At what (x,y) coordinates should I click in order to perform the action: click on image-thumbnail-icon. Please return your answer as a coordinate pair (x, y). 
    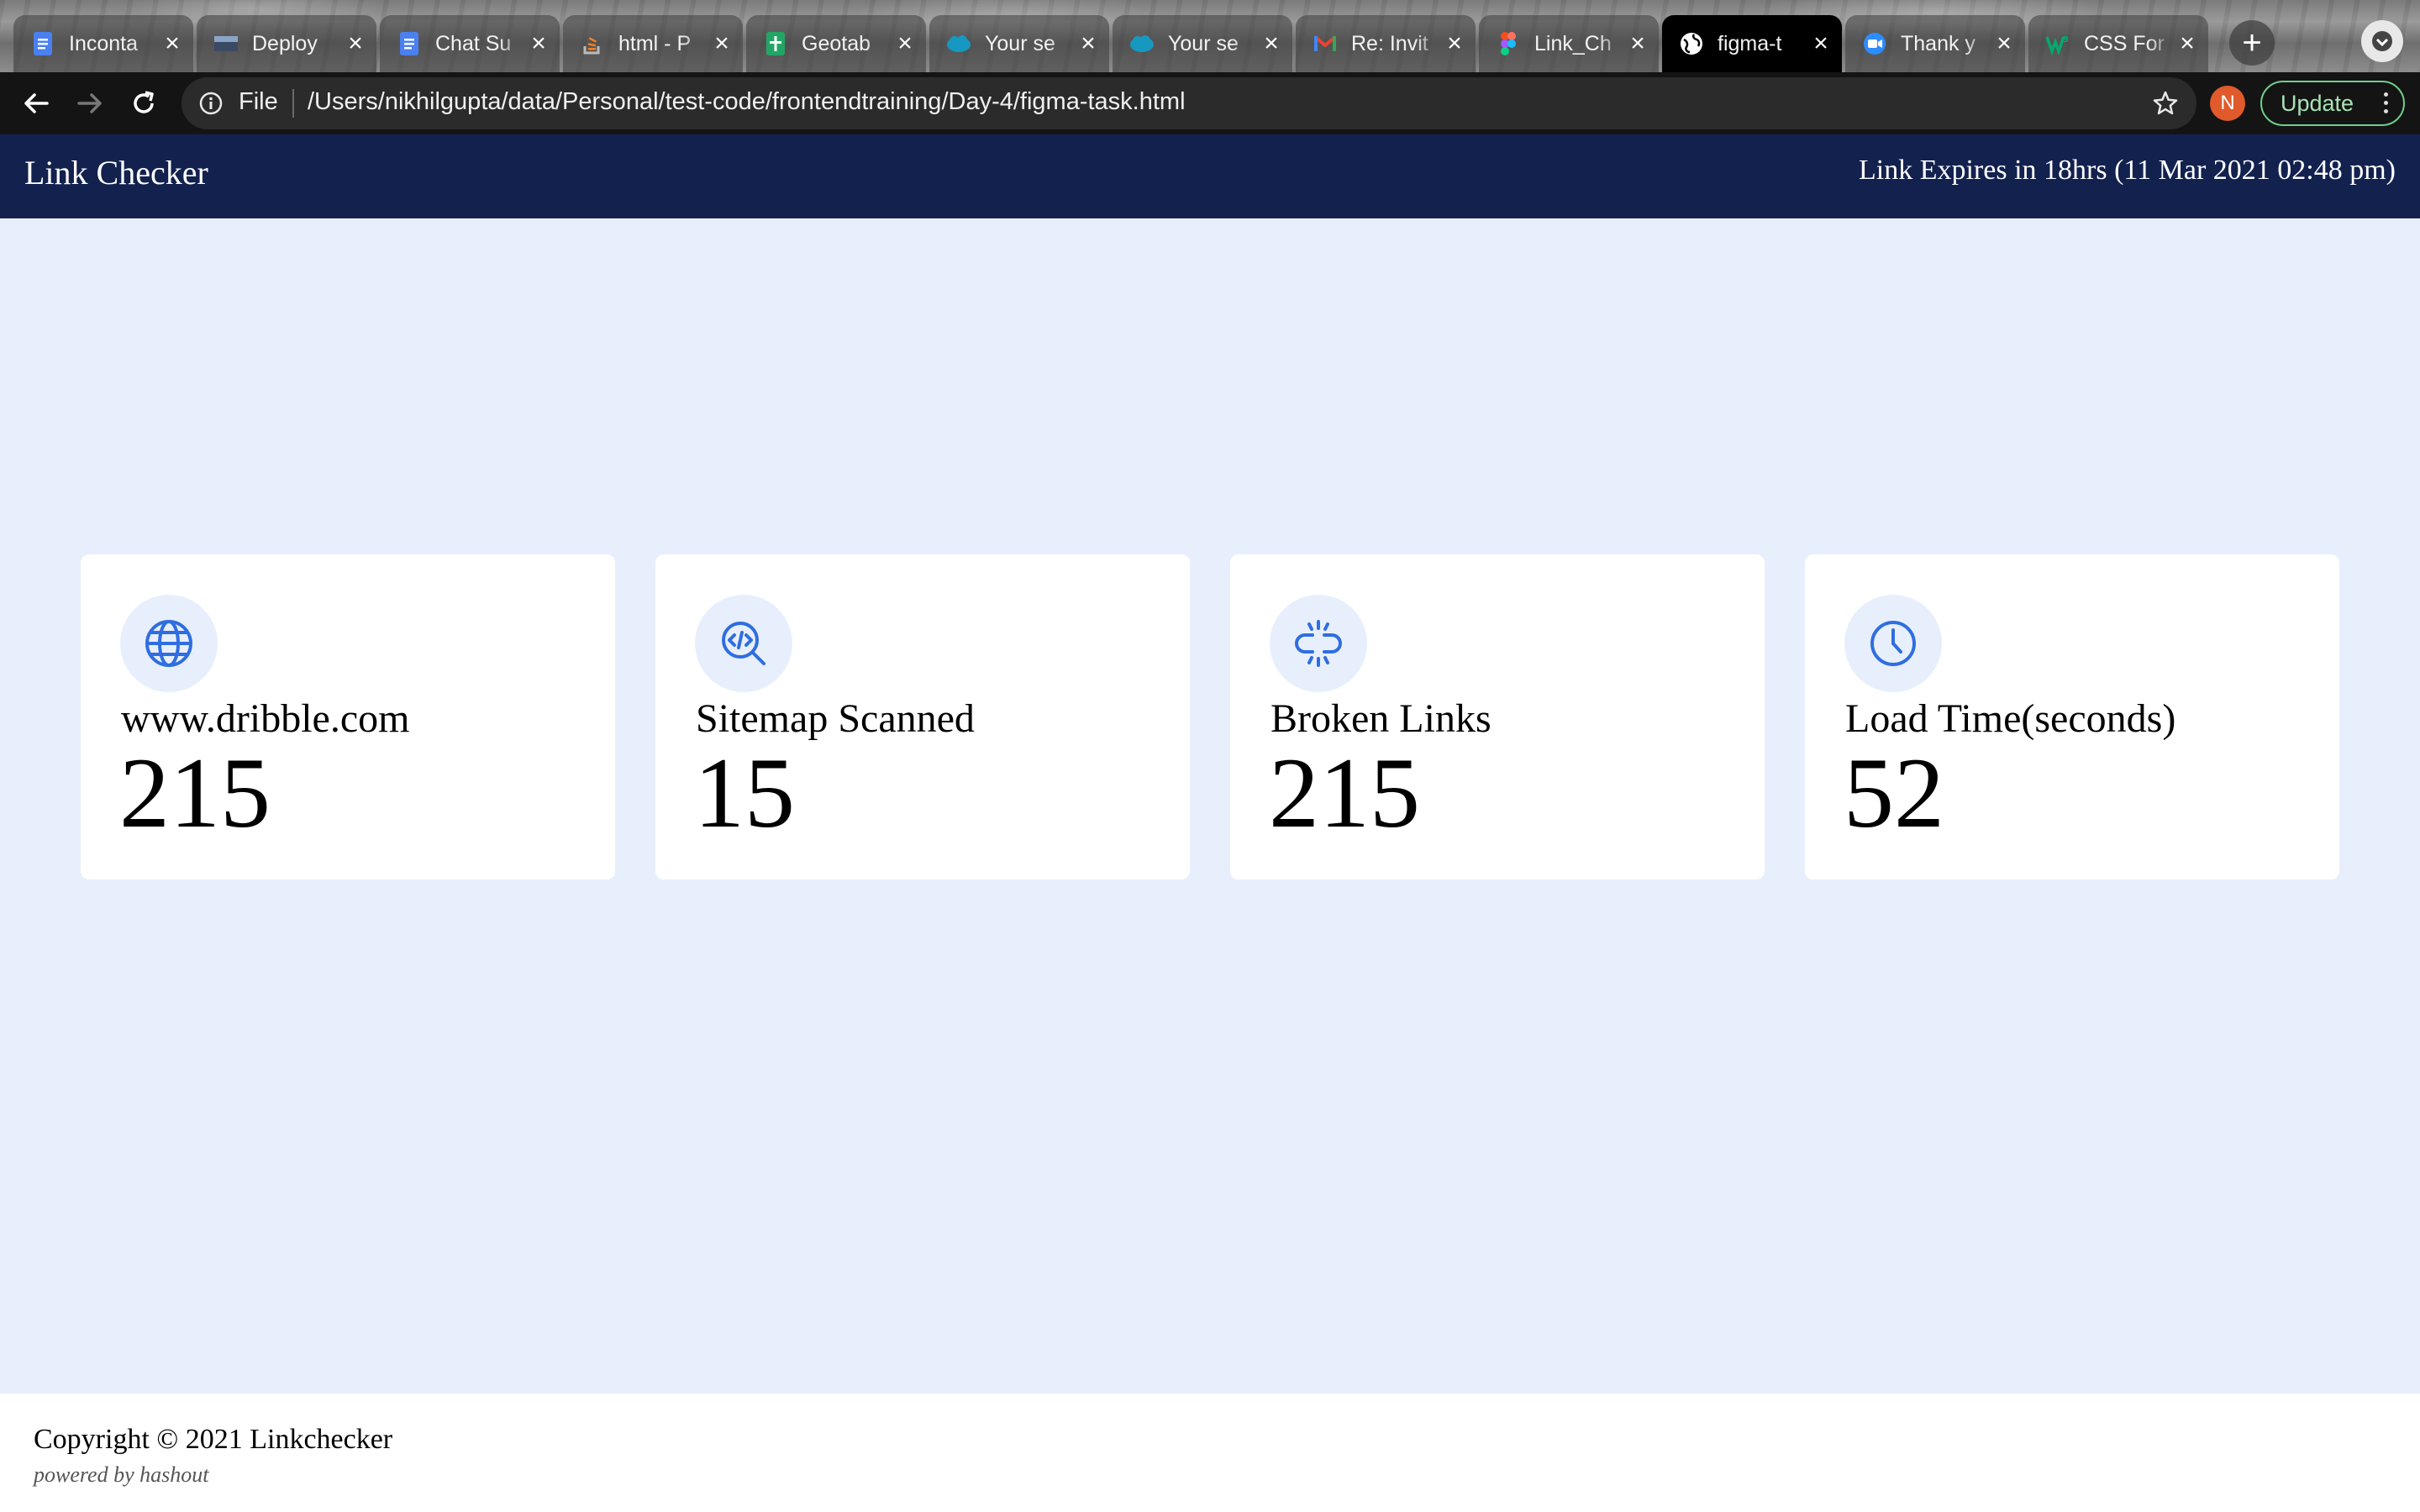
    Looking at the image, I should click on (226, 43).